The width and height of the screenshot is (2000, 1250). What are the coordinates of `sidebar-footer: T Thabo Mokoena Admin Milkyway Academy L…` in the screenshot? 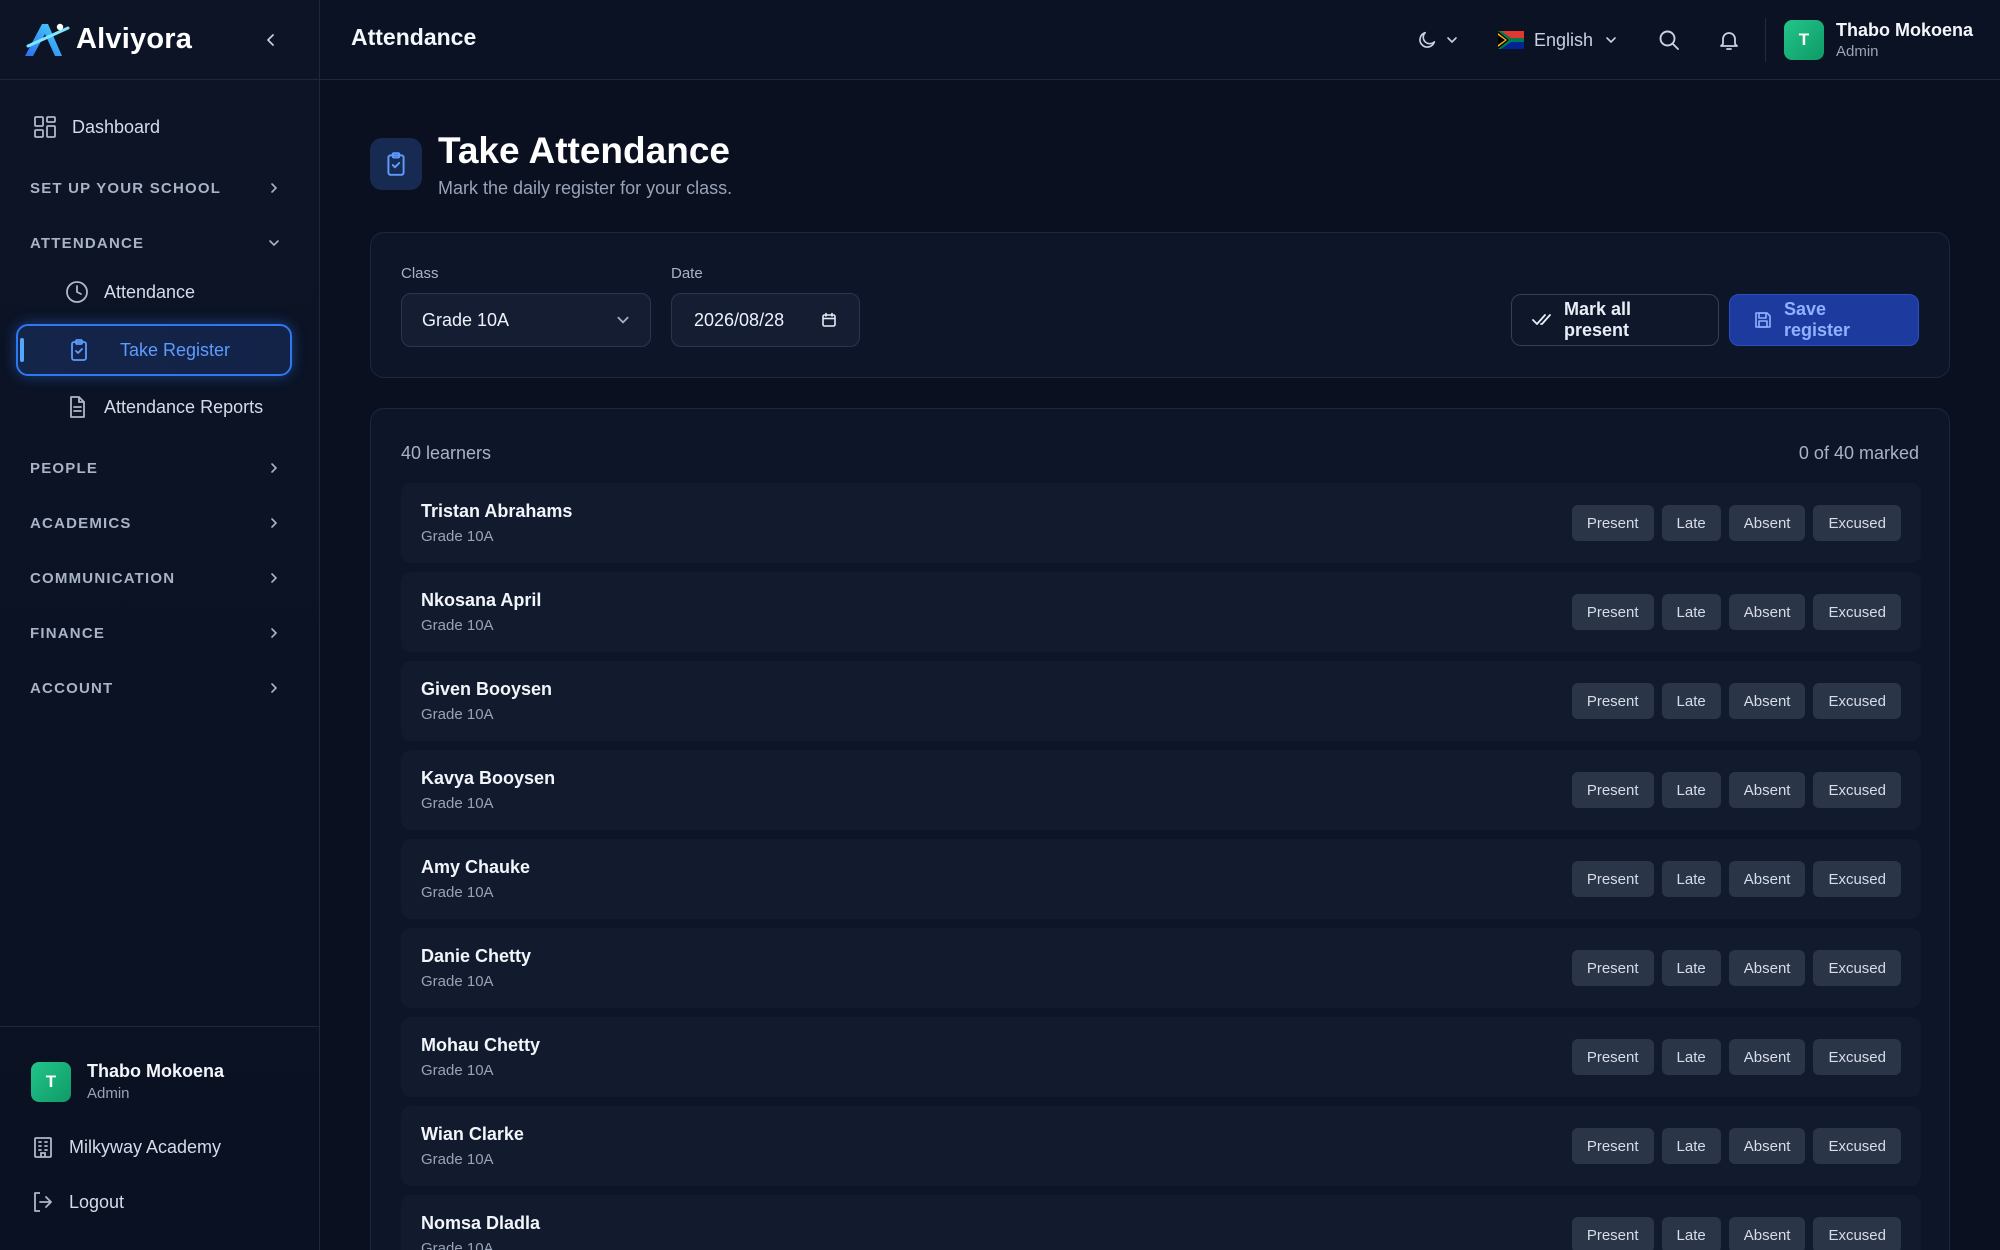 It's located at (160, 1138).